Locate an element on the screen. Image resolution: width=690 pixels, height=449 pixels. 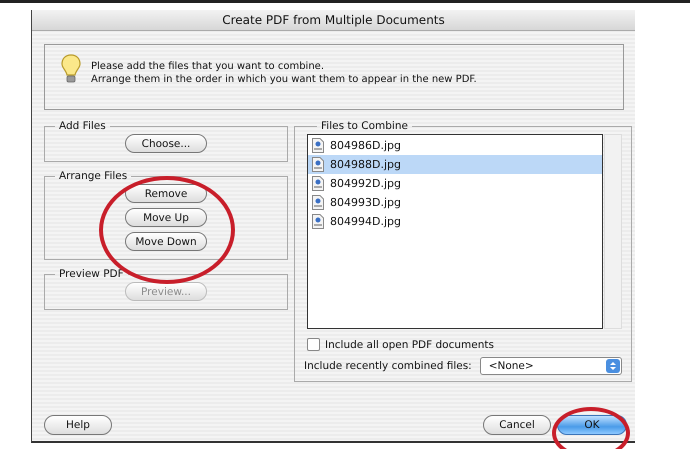
file-item: 804993D.jpg is located at coordinates (455, 202).